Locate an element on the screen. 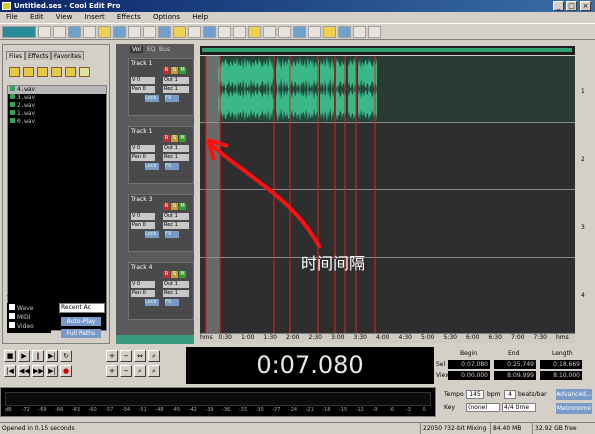  menu-insert: Insert is located at coordinates (95, 17).